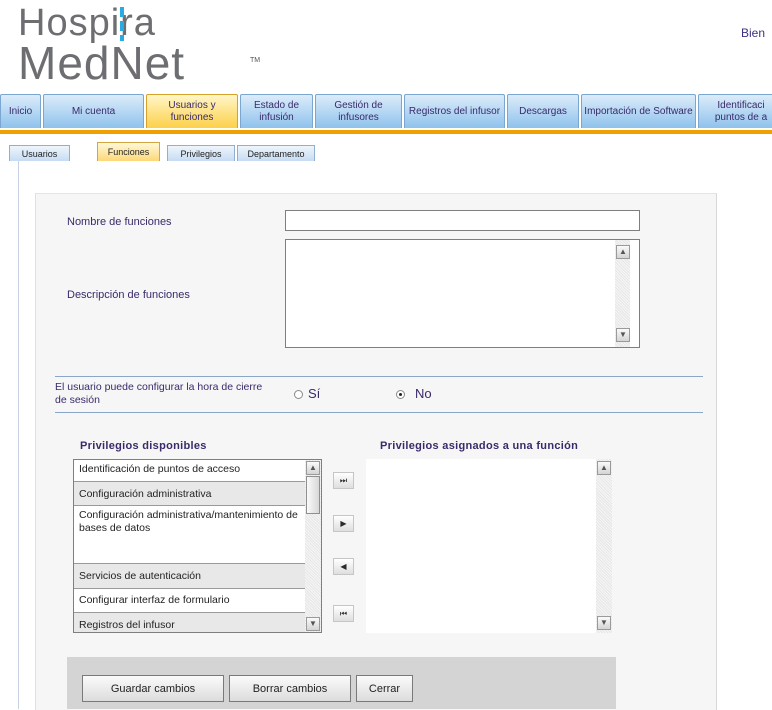 The height and width of the screenshot is (710, 772). What do you see at coordinates (384, 688) in the screenshot?
I see `close-button: Cerrar` at bounding box center [384, 688].